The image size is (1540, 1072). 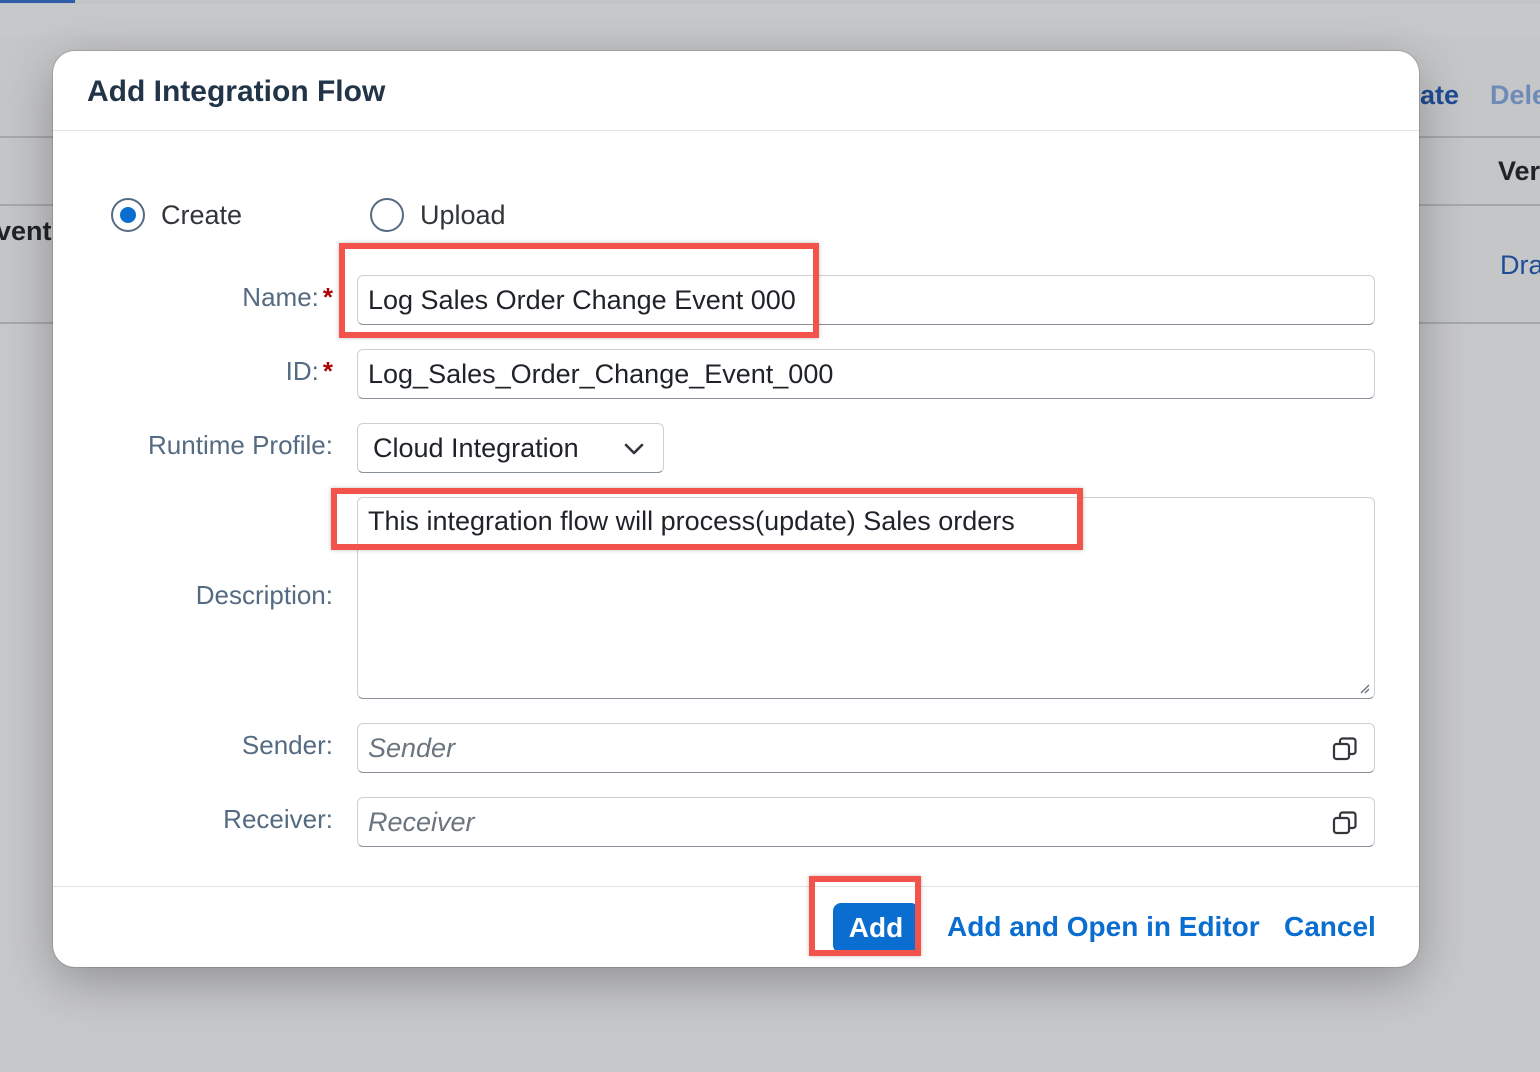 I want to click on create-radio-option: Create, so click(x=176, y=215).